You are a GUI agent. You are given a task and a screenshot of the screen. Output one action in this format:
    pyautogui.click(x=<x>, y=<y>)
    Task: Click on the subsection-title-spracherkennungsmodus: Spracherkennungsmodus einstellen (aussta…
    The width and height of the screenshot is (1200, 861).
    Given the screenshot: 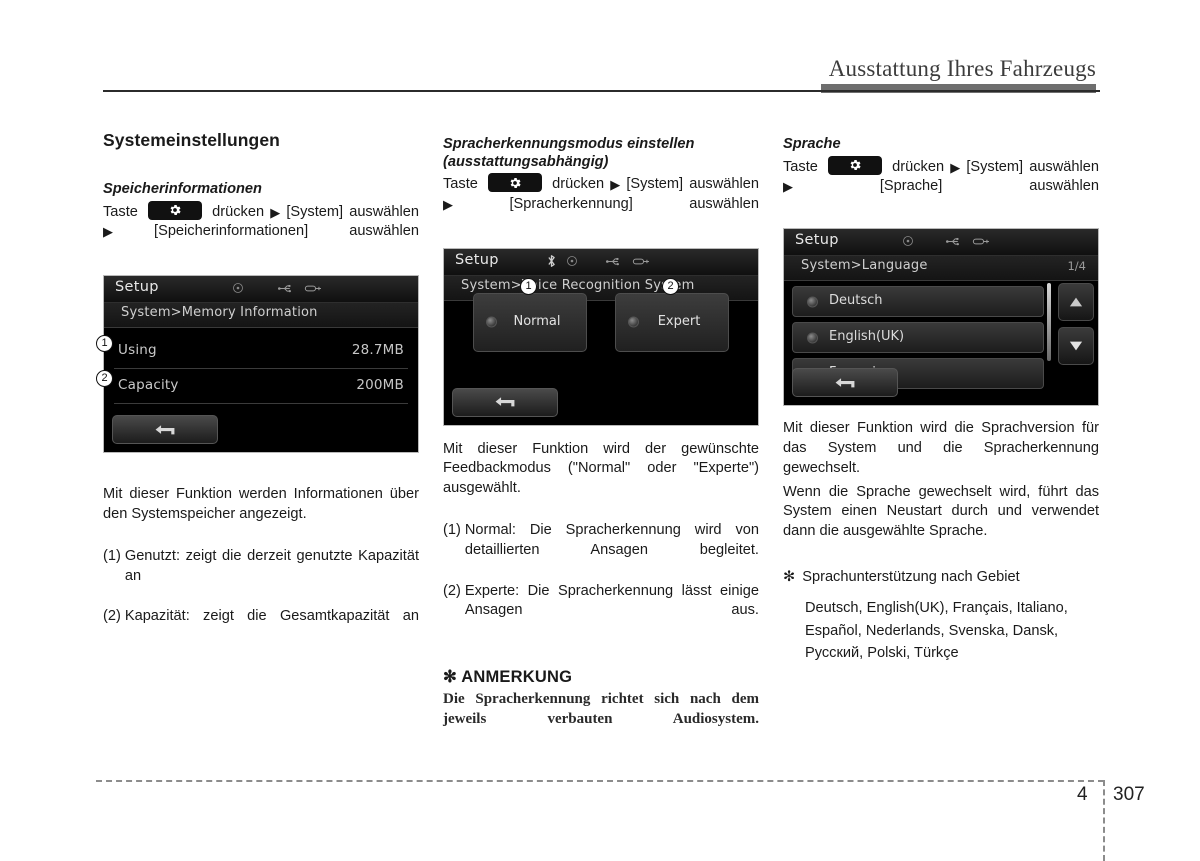 What is the action you would take?
    pyautogui.click(x=601, y=153)
    